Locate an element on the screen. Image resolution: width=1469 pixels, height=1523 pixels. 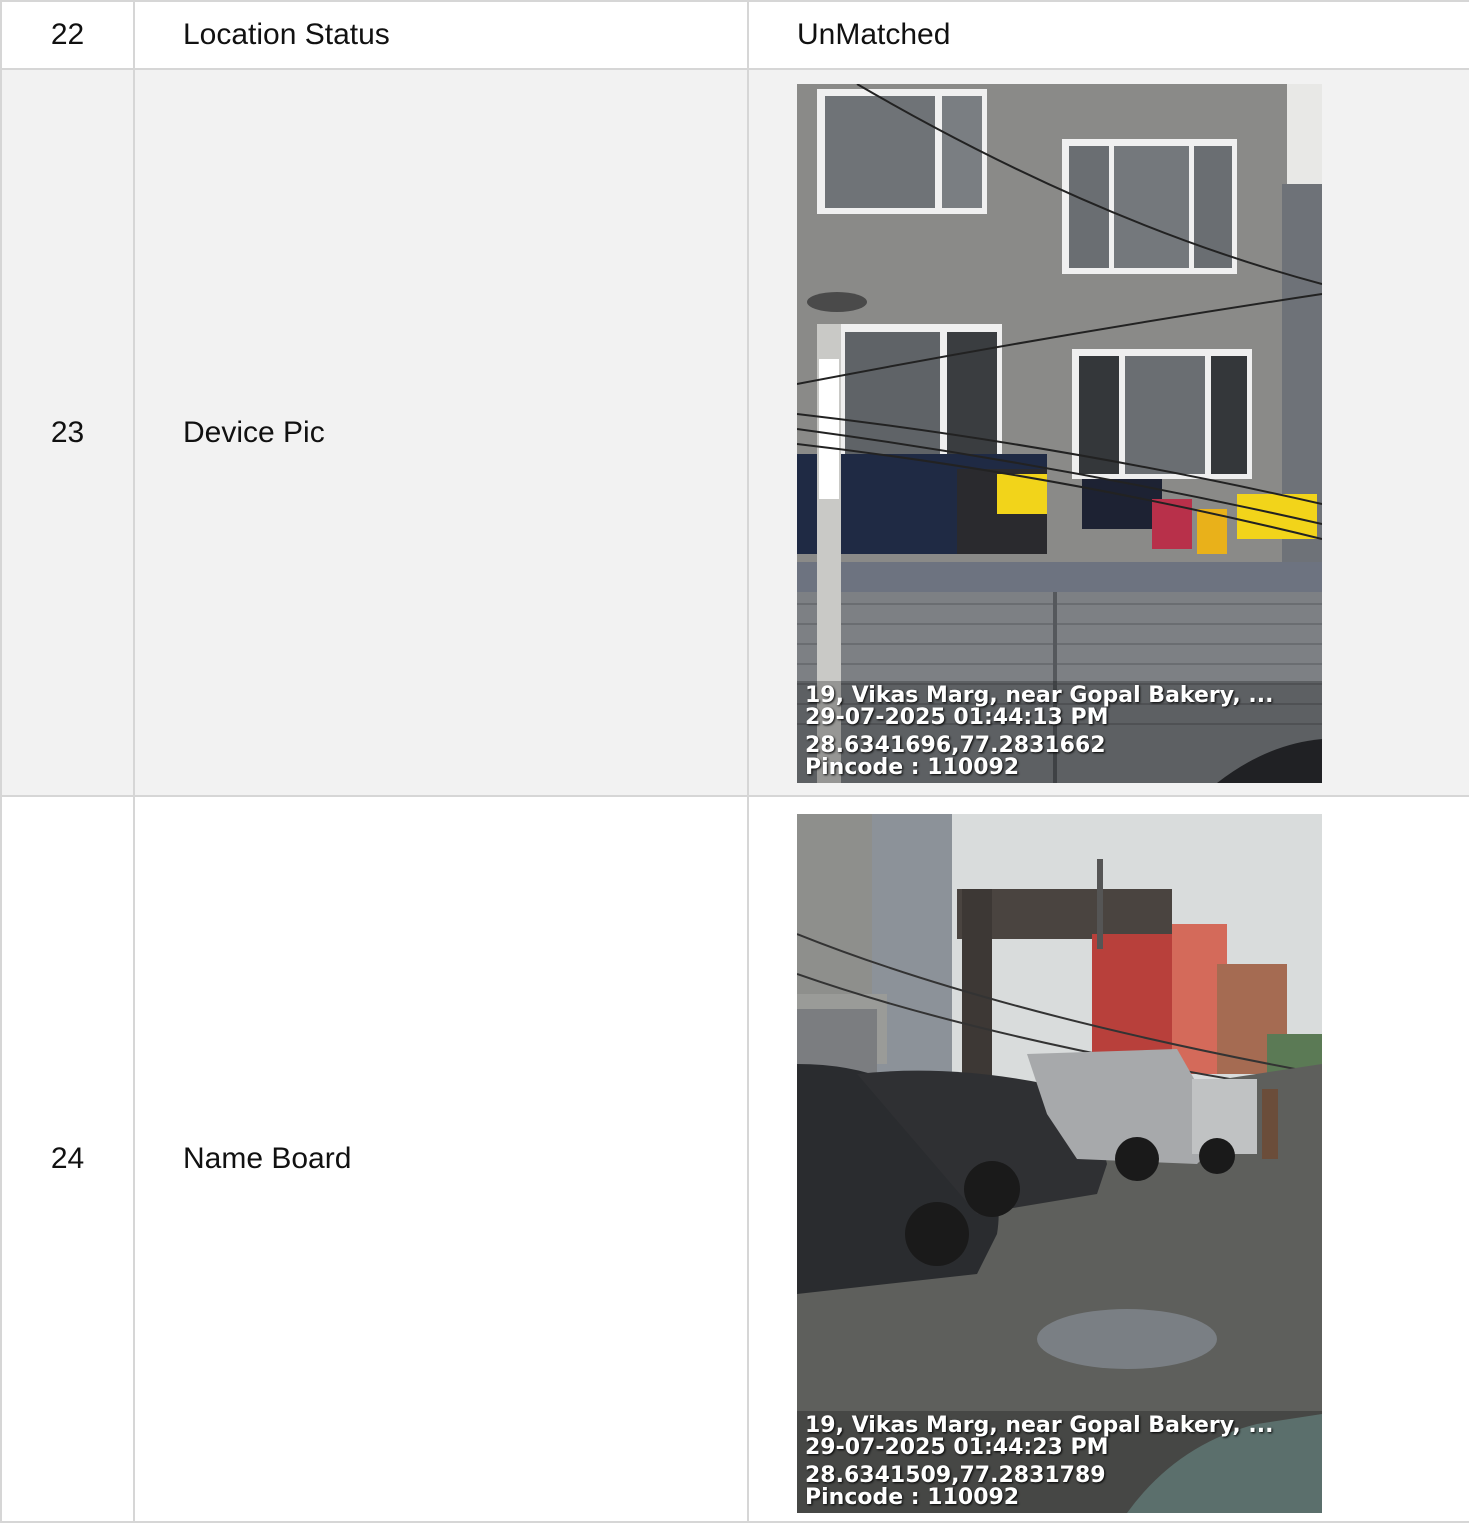
photo-coordinates: 28.6341696,77.2831662 is located at coordinates (955, 745).